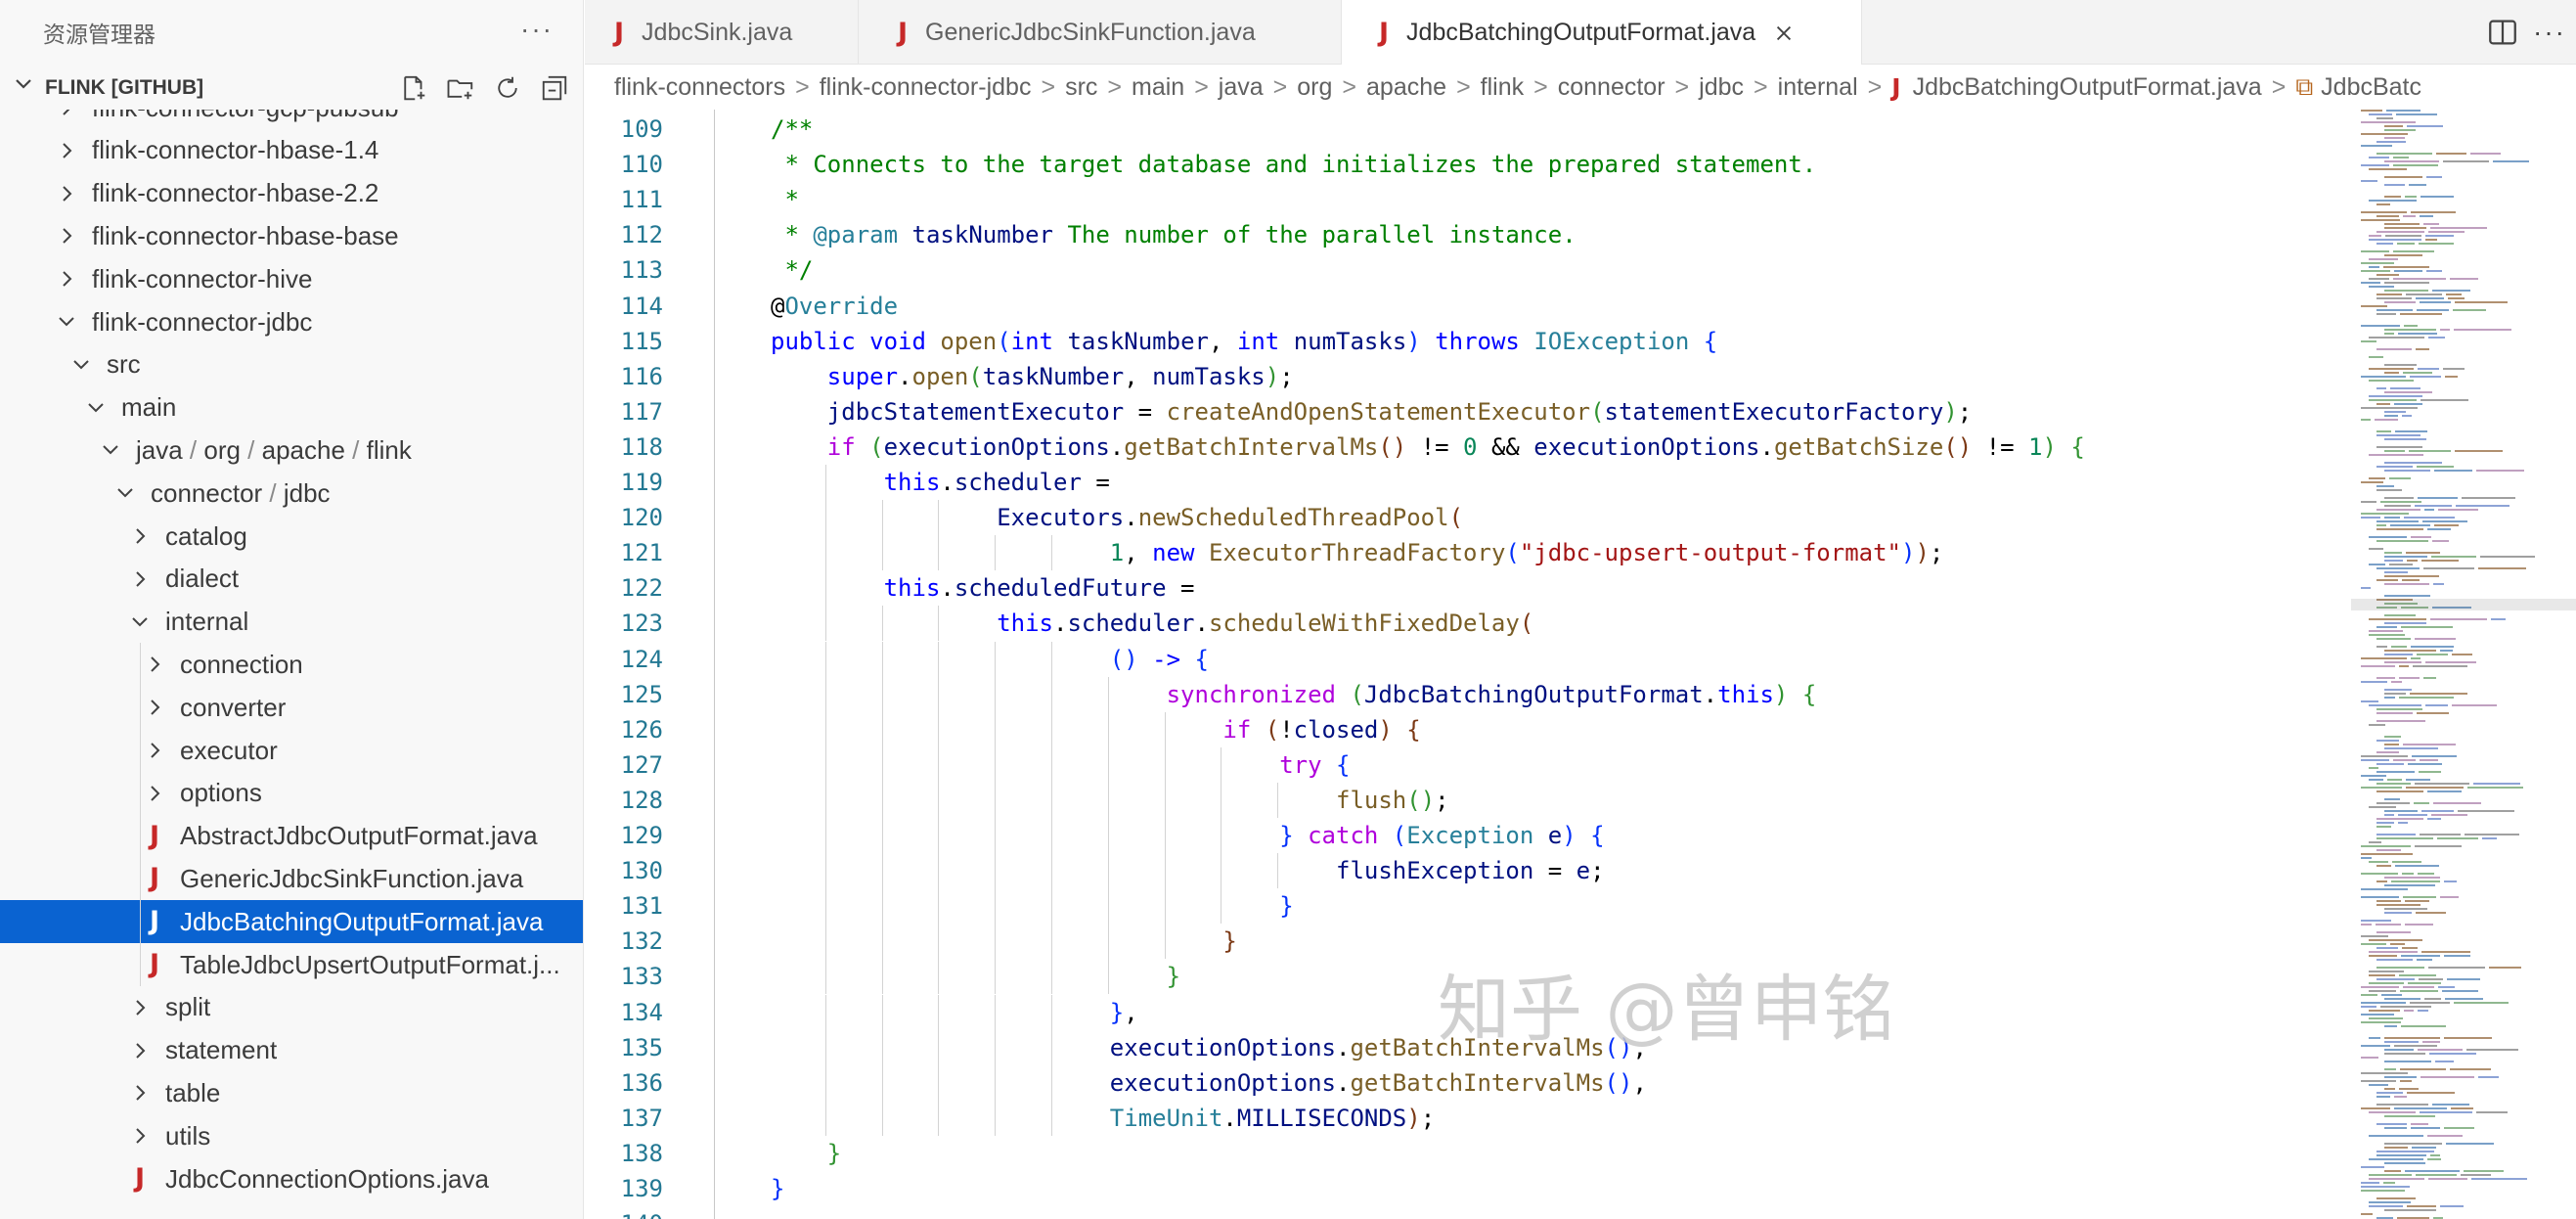 This screenshot has width=2576, height=1219. What do you see at coordinates (291, 665) in the screenshot?
I see `tree-folder-item: connection` at bounding box center [291, 665].